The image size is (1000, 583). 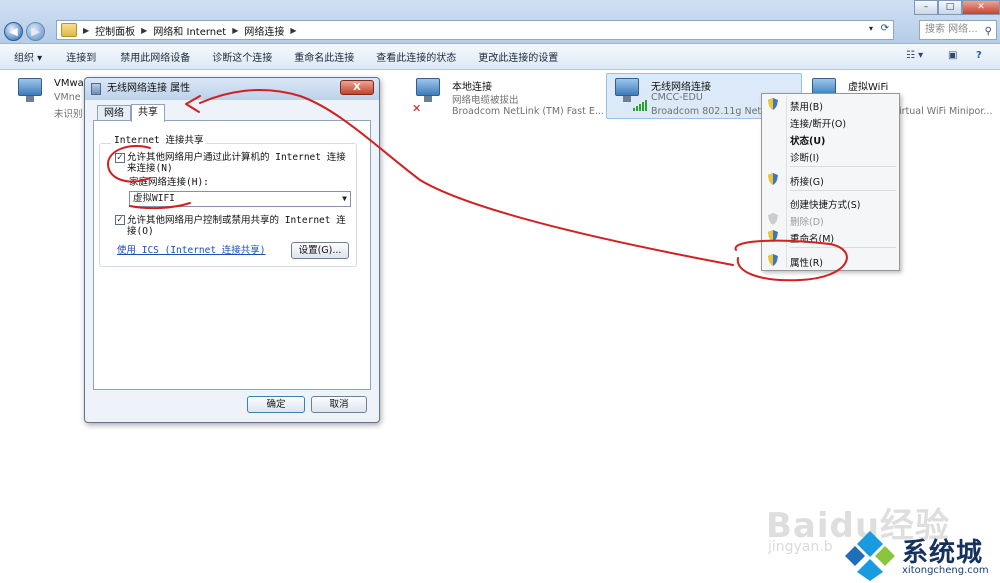 I want to click on home-network-label: 家庭网络连接(H):, so click(x=169, y=182).